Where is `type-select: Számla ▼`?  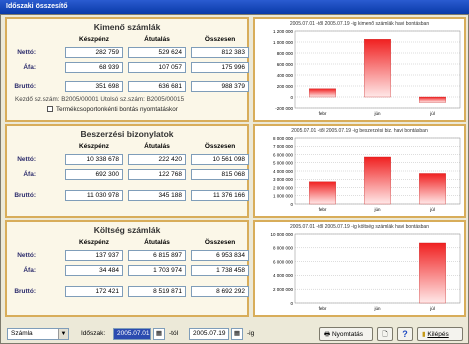
type-select: Számla ▼ is located at coordinates (38, 334).